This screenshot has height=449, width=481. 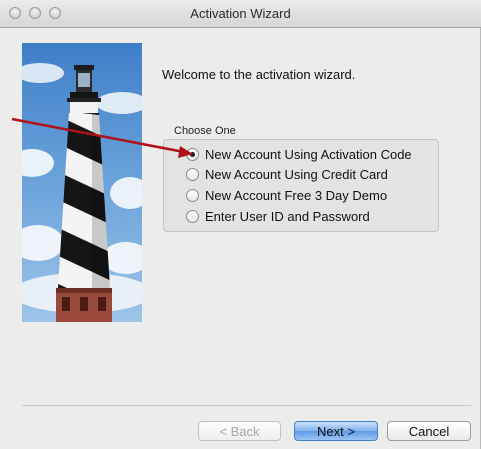 I want to click on radio-option-user-id: Enter User ID and Password, so click(x=278, y=216).